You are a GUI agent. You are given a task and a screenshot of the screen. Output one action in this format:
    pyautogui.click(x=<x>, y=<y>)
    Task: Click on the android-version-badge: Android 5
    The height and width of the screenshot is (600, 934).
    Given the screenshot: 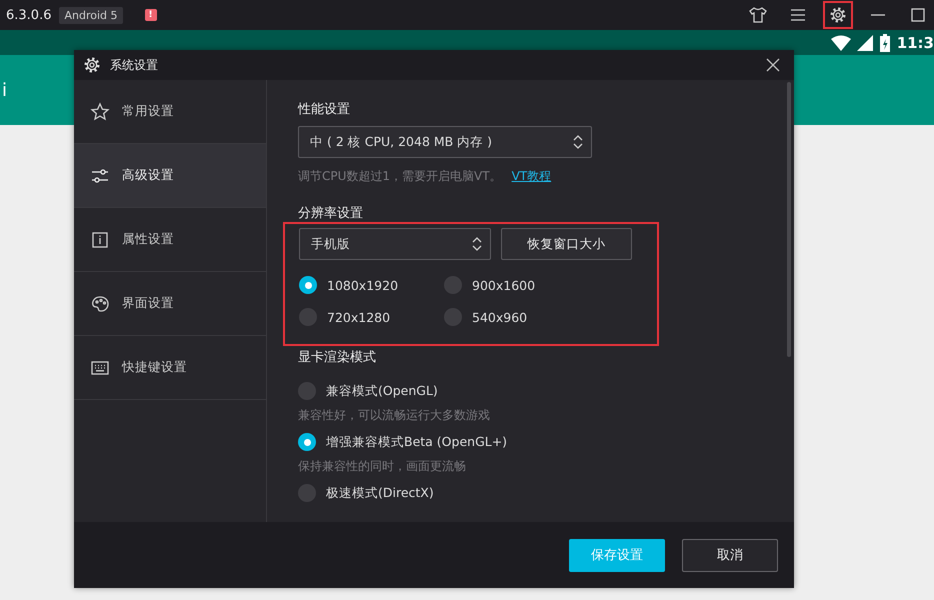 What is the action you would take?
    pyautogui.click(x=91, y=15)
    